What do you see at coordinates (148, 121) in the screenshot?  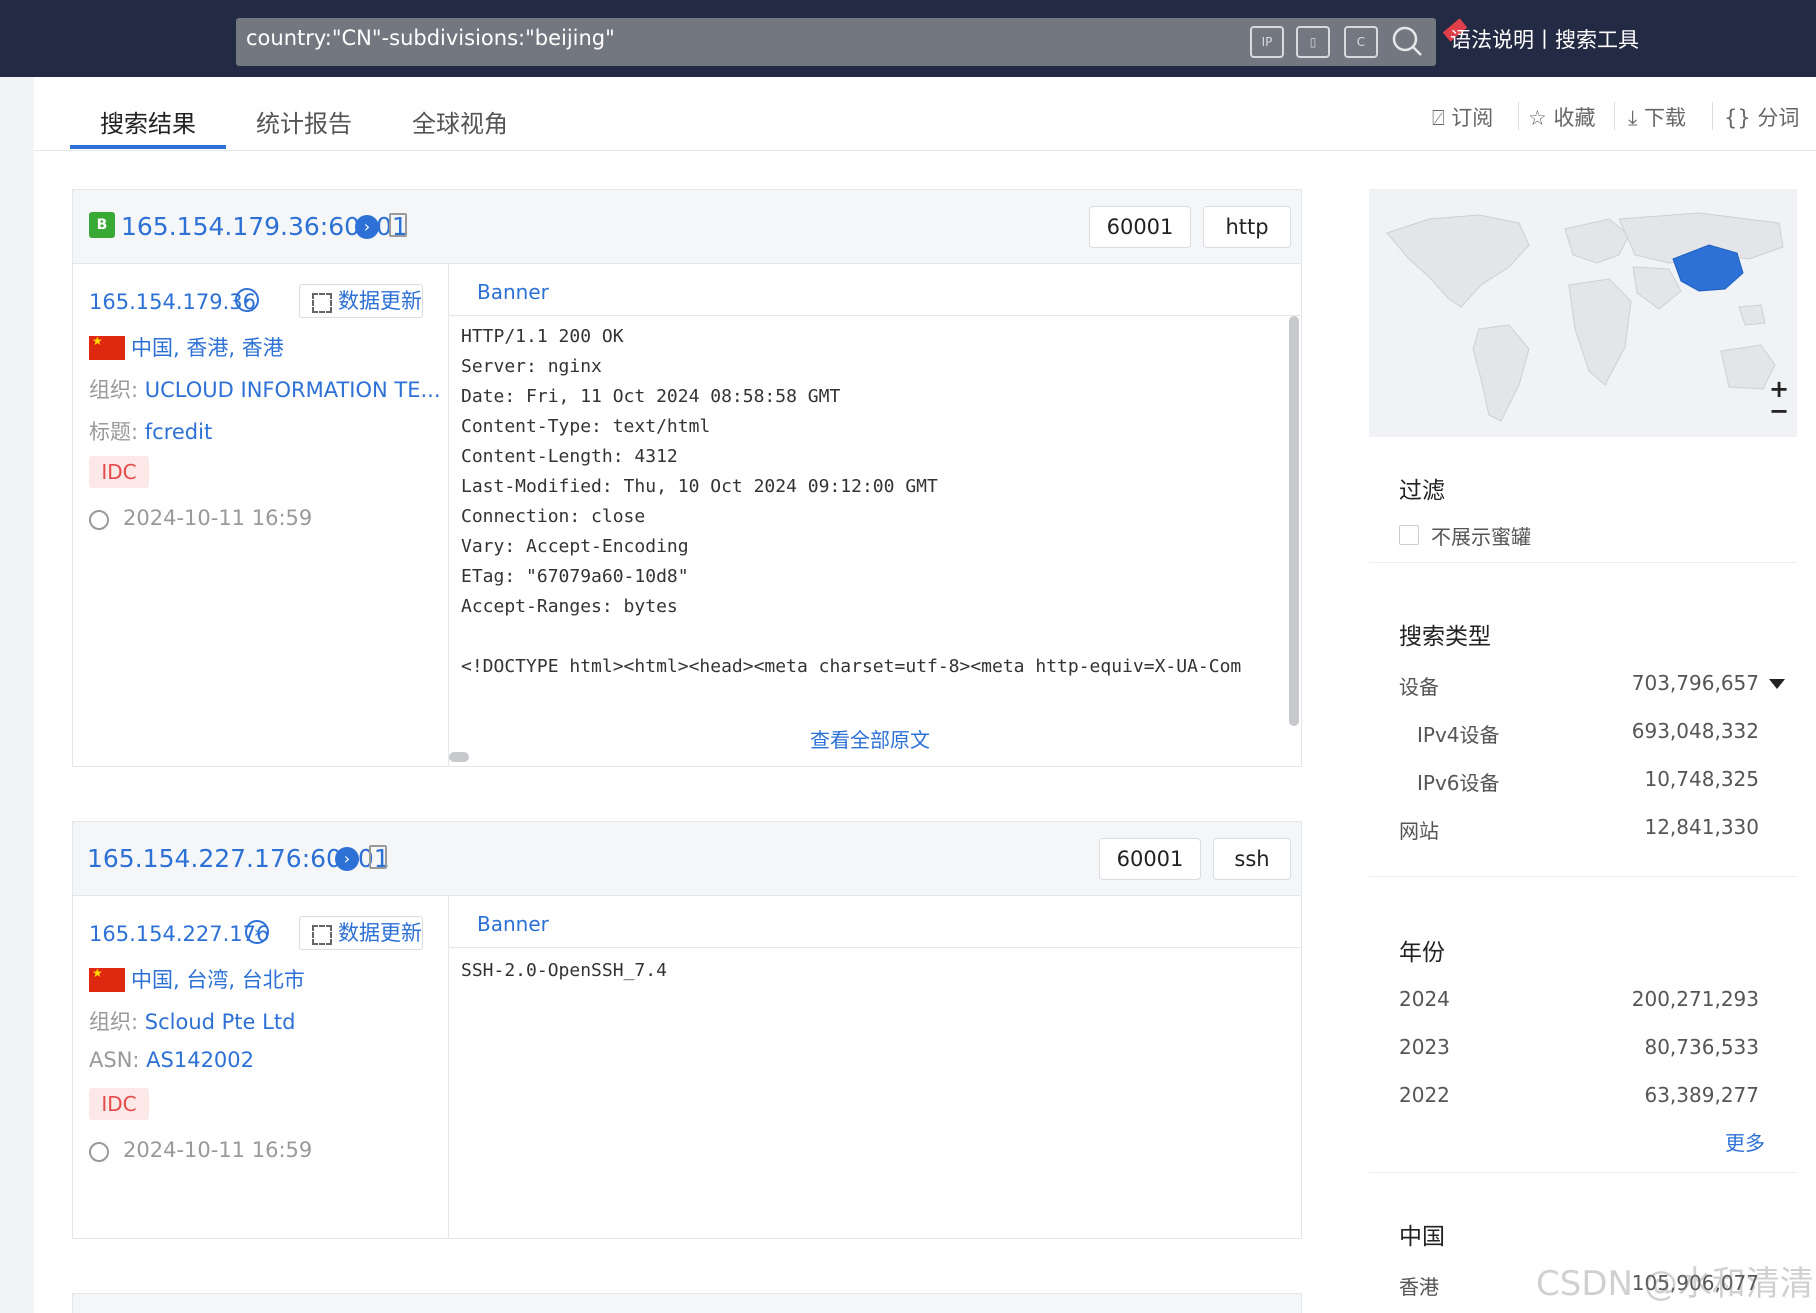 I see `tab-search-results: 搜索结果` at bounding box center [148, 121].